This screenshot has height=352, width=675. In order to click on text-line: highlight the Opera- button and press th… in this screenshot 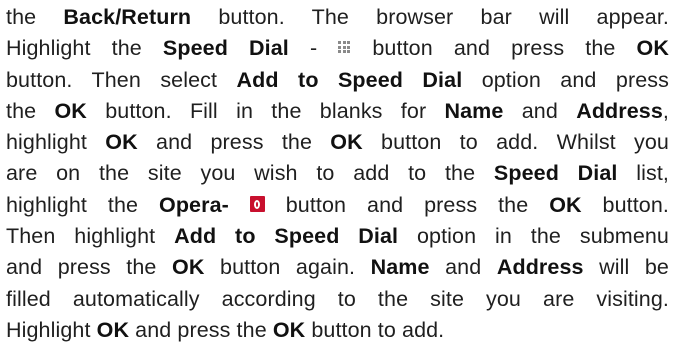, I will do `click(337, 205)`.